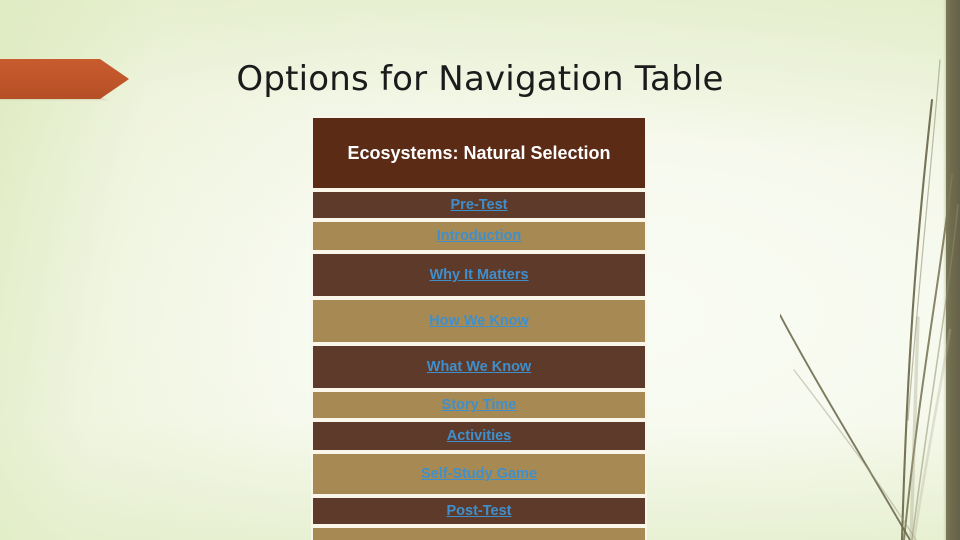 The width and height of the screenshot is (960, 540). I want to click on table-cell: Glossary, so click(479, 533).